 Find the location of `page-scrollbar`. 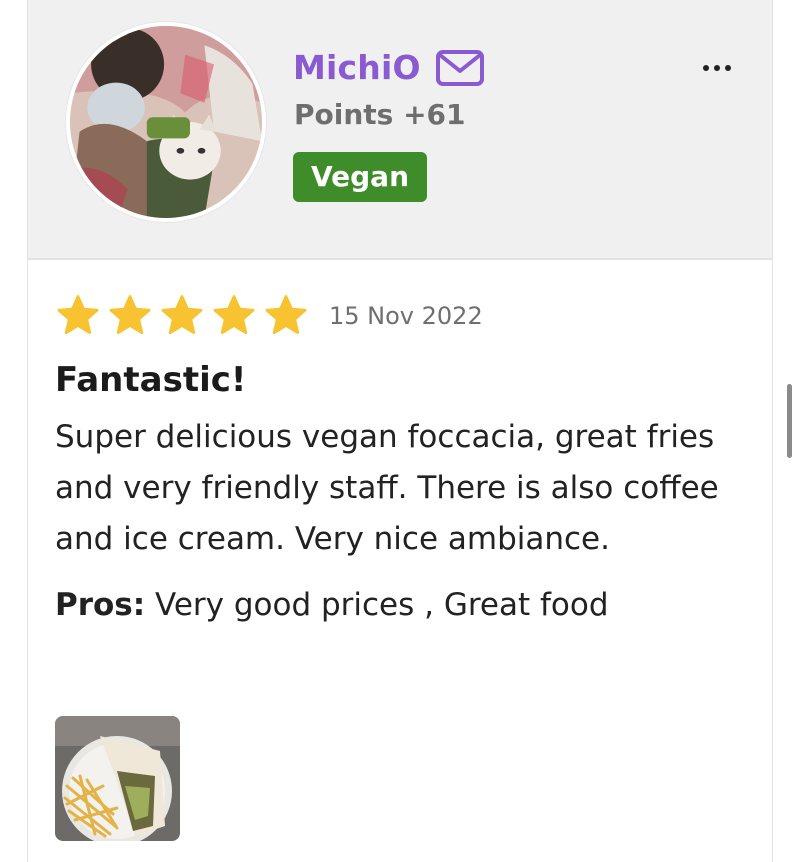

page-scrollbar is located at coordinates (789, 421).